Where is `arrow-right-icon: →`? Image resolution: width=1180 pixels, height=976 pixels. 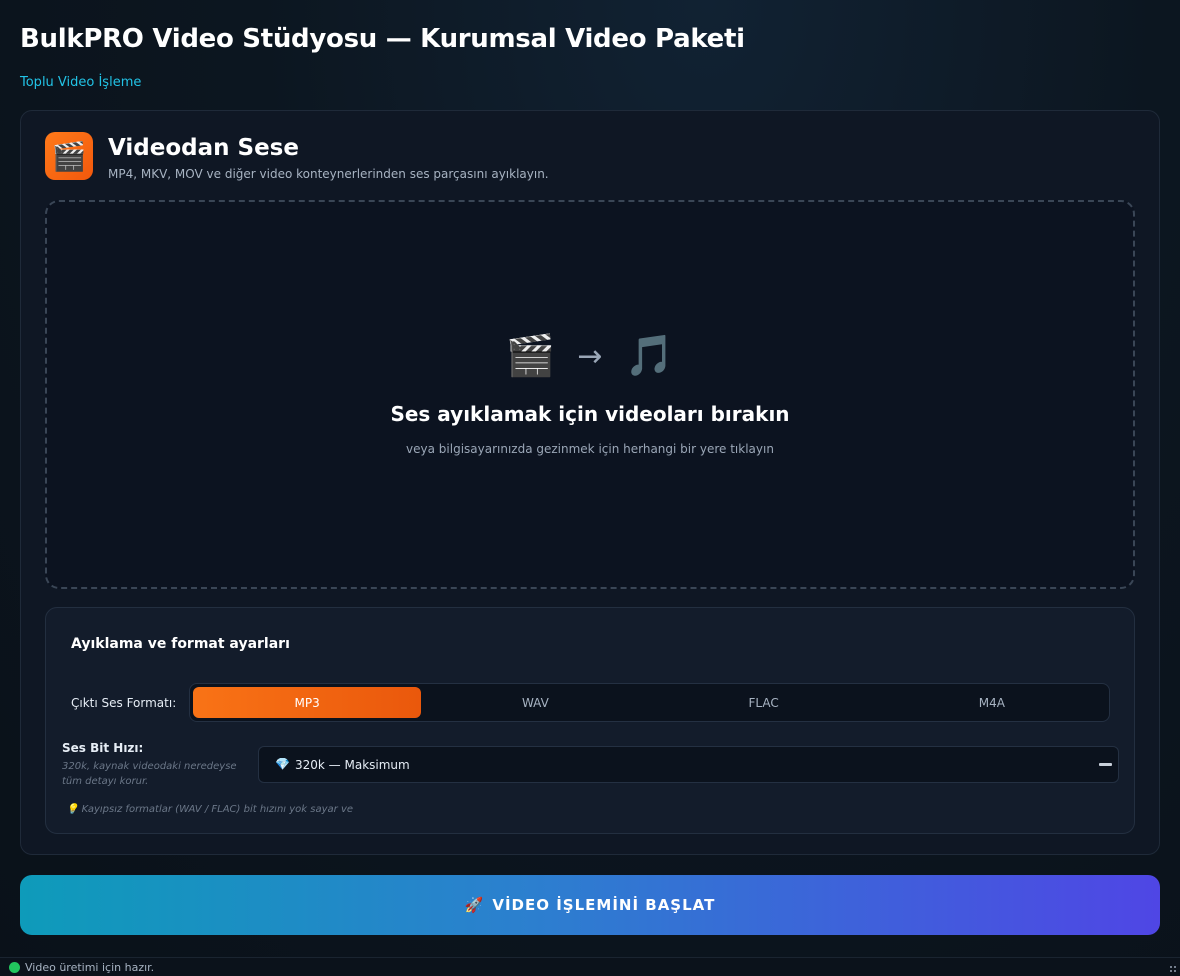 arrow-right-icon: → is located at coordinates (590, 356).